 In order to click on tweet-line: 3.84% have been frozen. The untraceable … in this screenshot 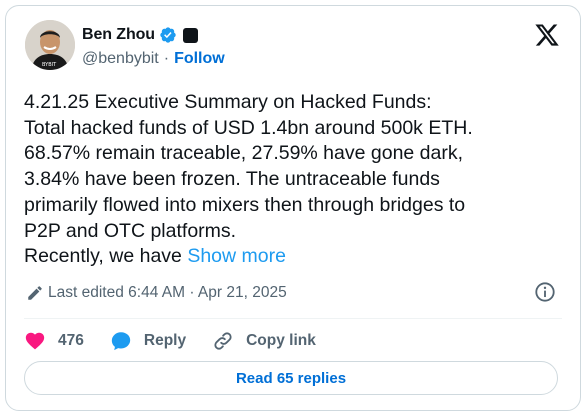, I will do `click(232, 179)`.